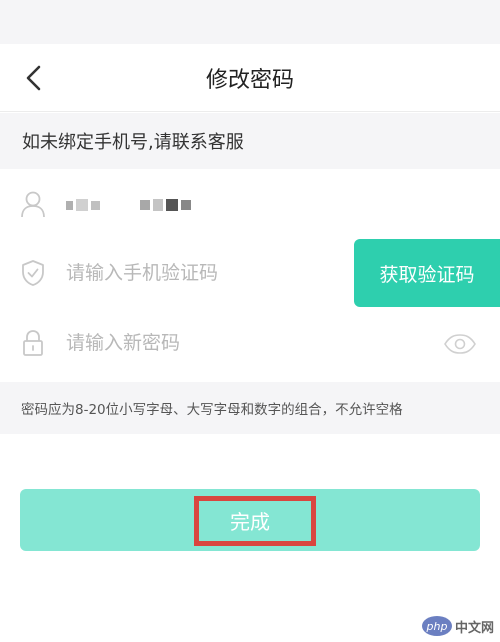 This screenshot has width=500, height=642. Describe the element at coordinates (33, 343) in the screenshot. I see `lock-icon` at that location.